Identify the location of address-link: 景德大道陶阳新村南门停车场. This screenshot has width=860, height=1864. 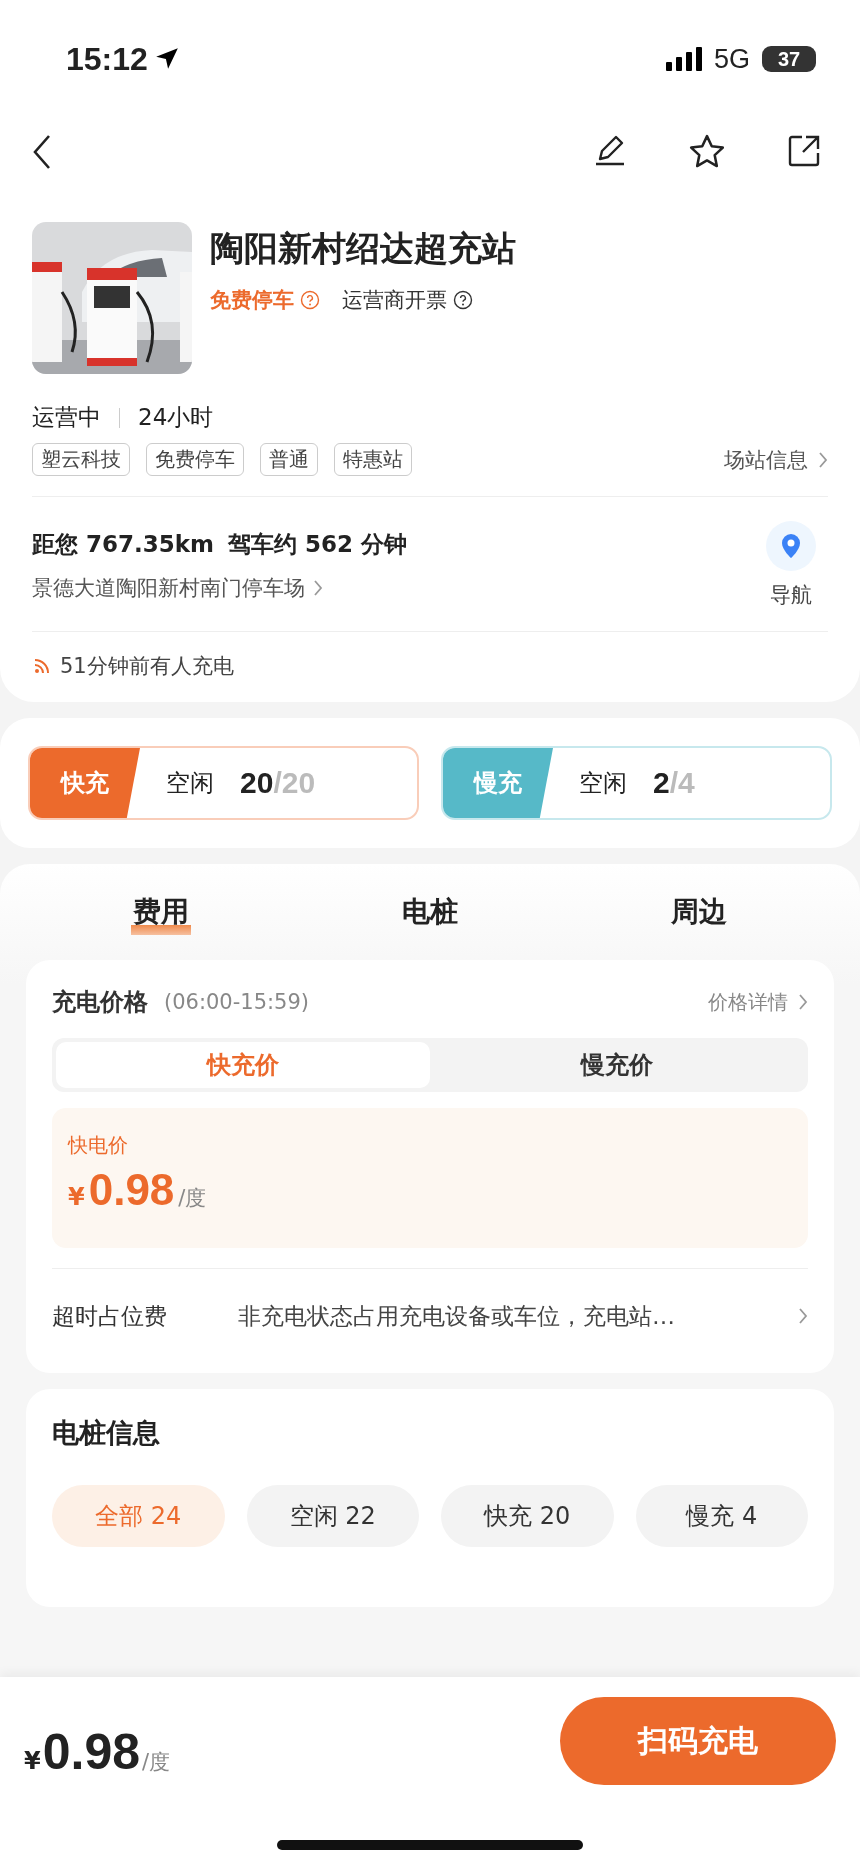
(168, 587).